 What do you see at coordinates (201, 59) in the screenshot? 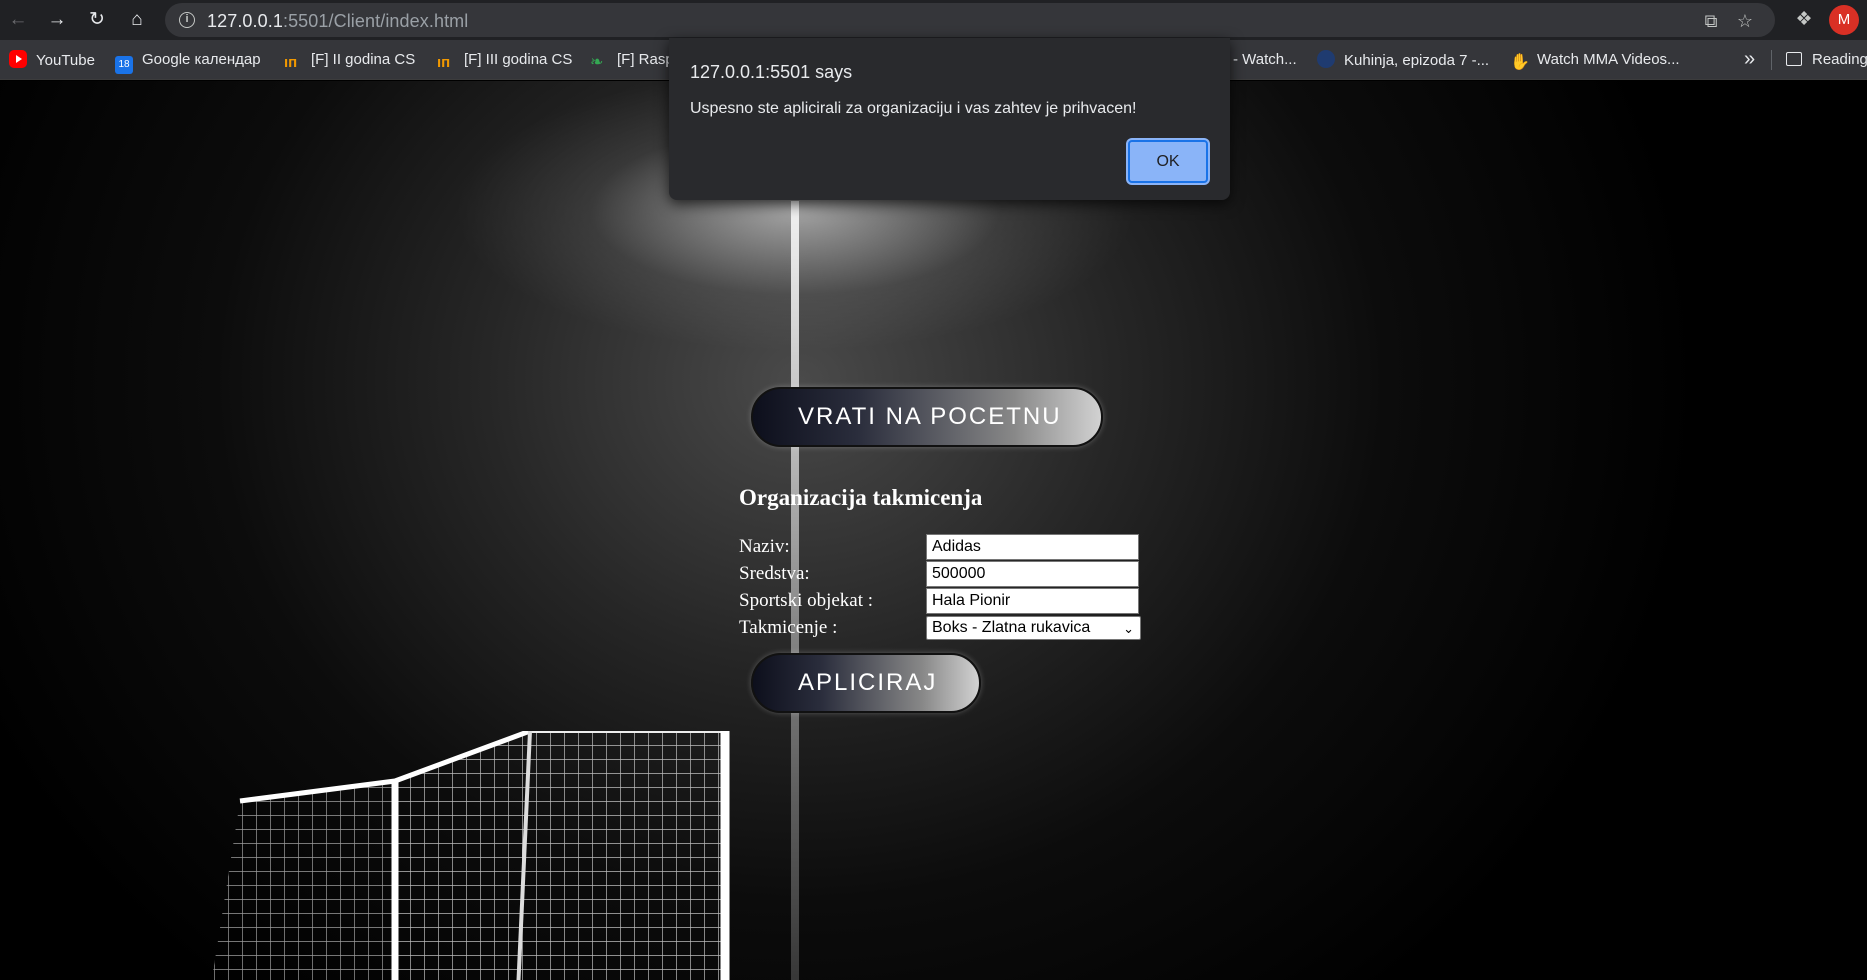
I see `bookmark-label: Google календар` at bounding box center [201, 59].